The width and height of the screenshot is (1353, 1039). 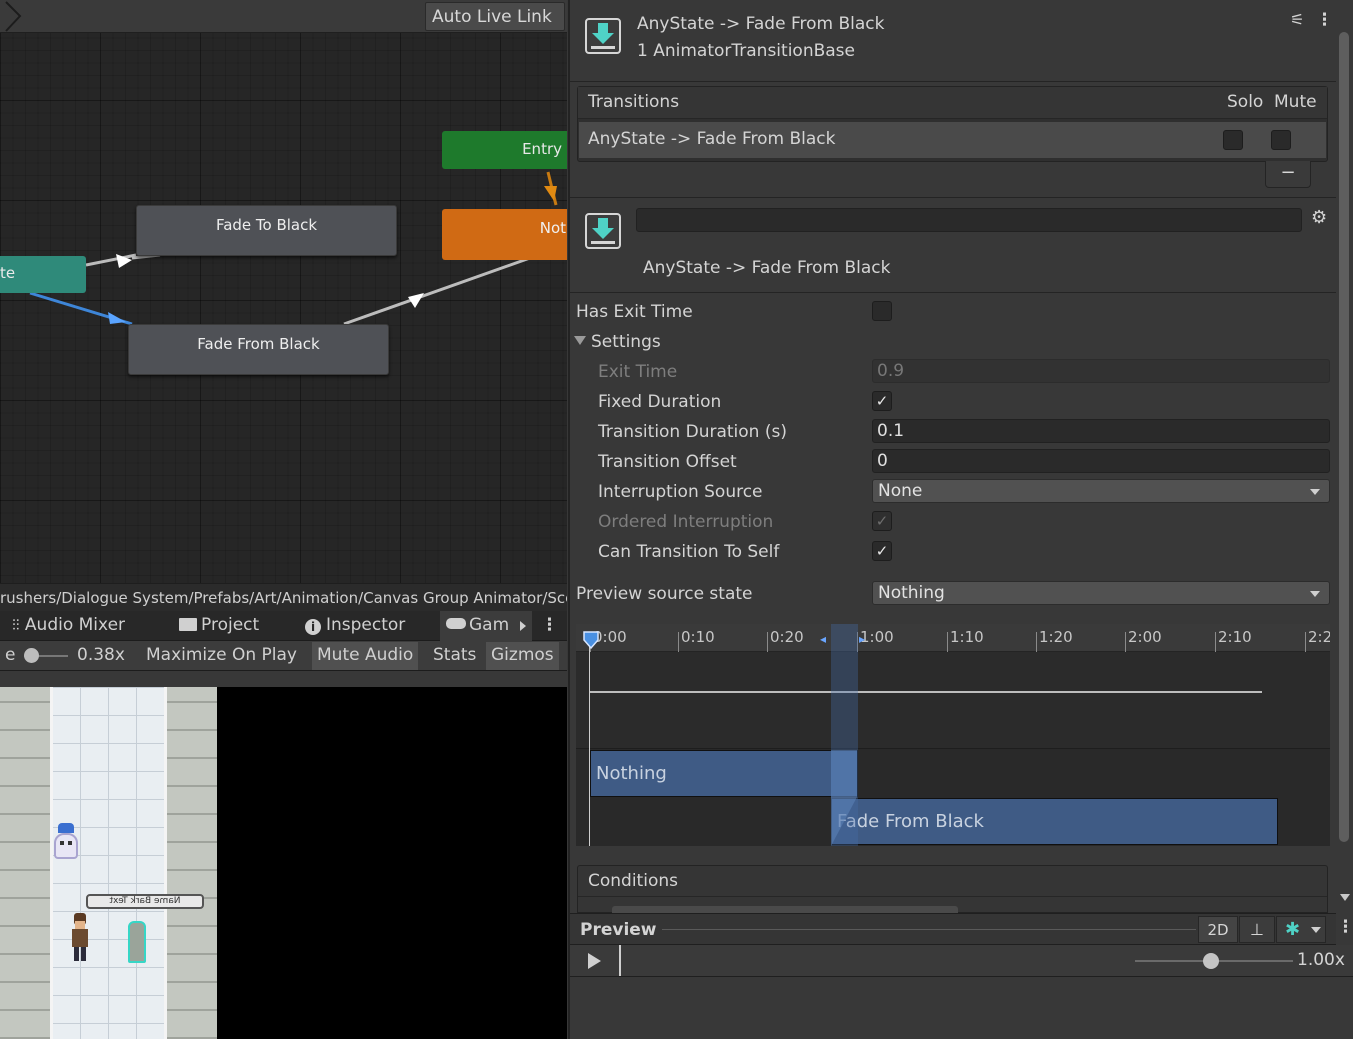 I want to click on transition-offset-input: 0, so click(x=1101, y=461).